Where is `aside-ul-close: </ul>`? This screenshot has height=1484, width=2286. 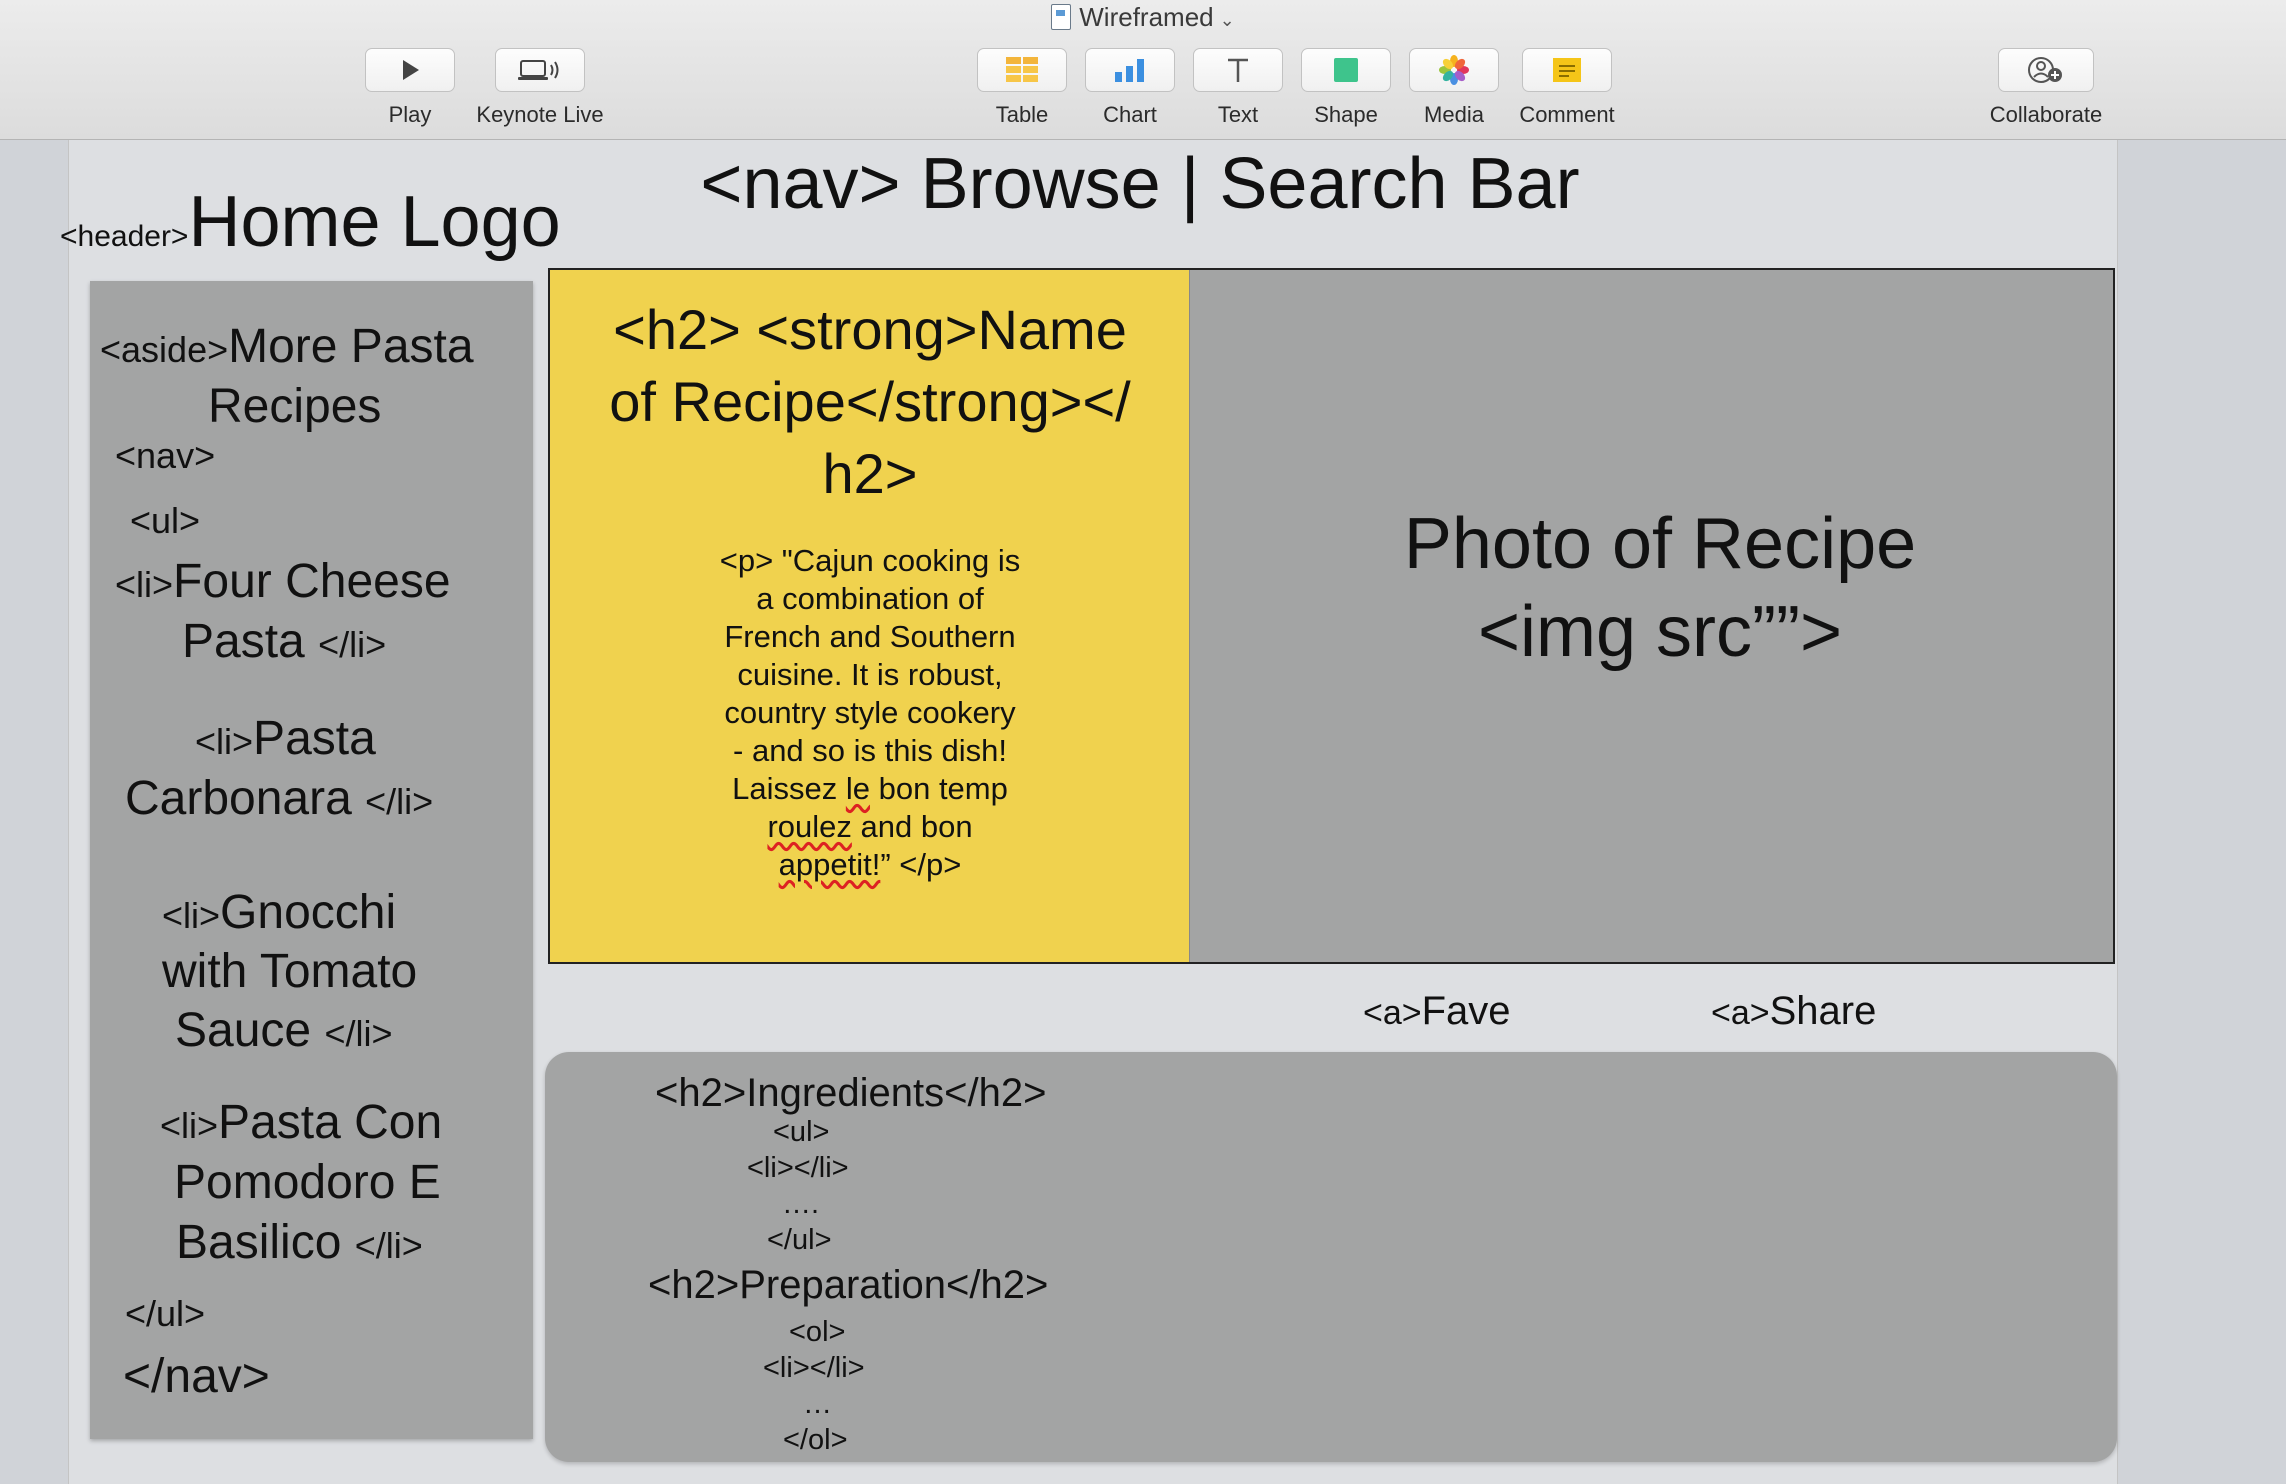 aside-ul-close: </ul> is located at coordinates (165, 1312).